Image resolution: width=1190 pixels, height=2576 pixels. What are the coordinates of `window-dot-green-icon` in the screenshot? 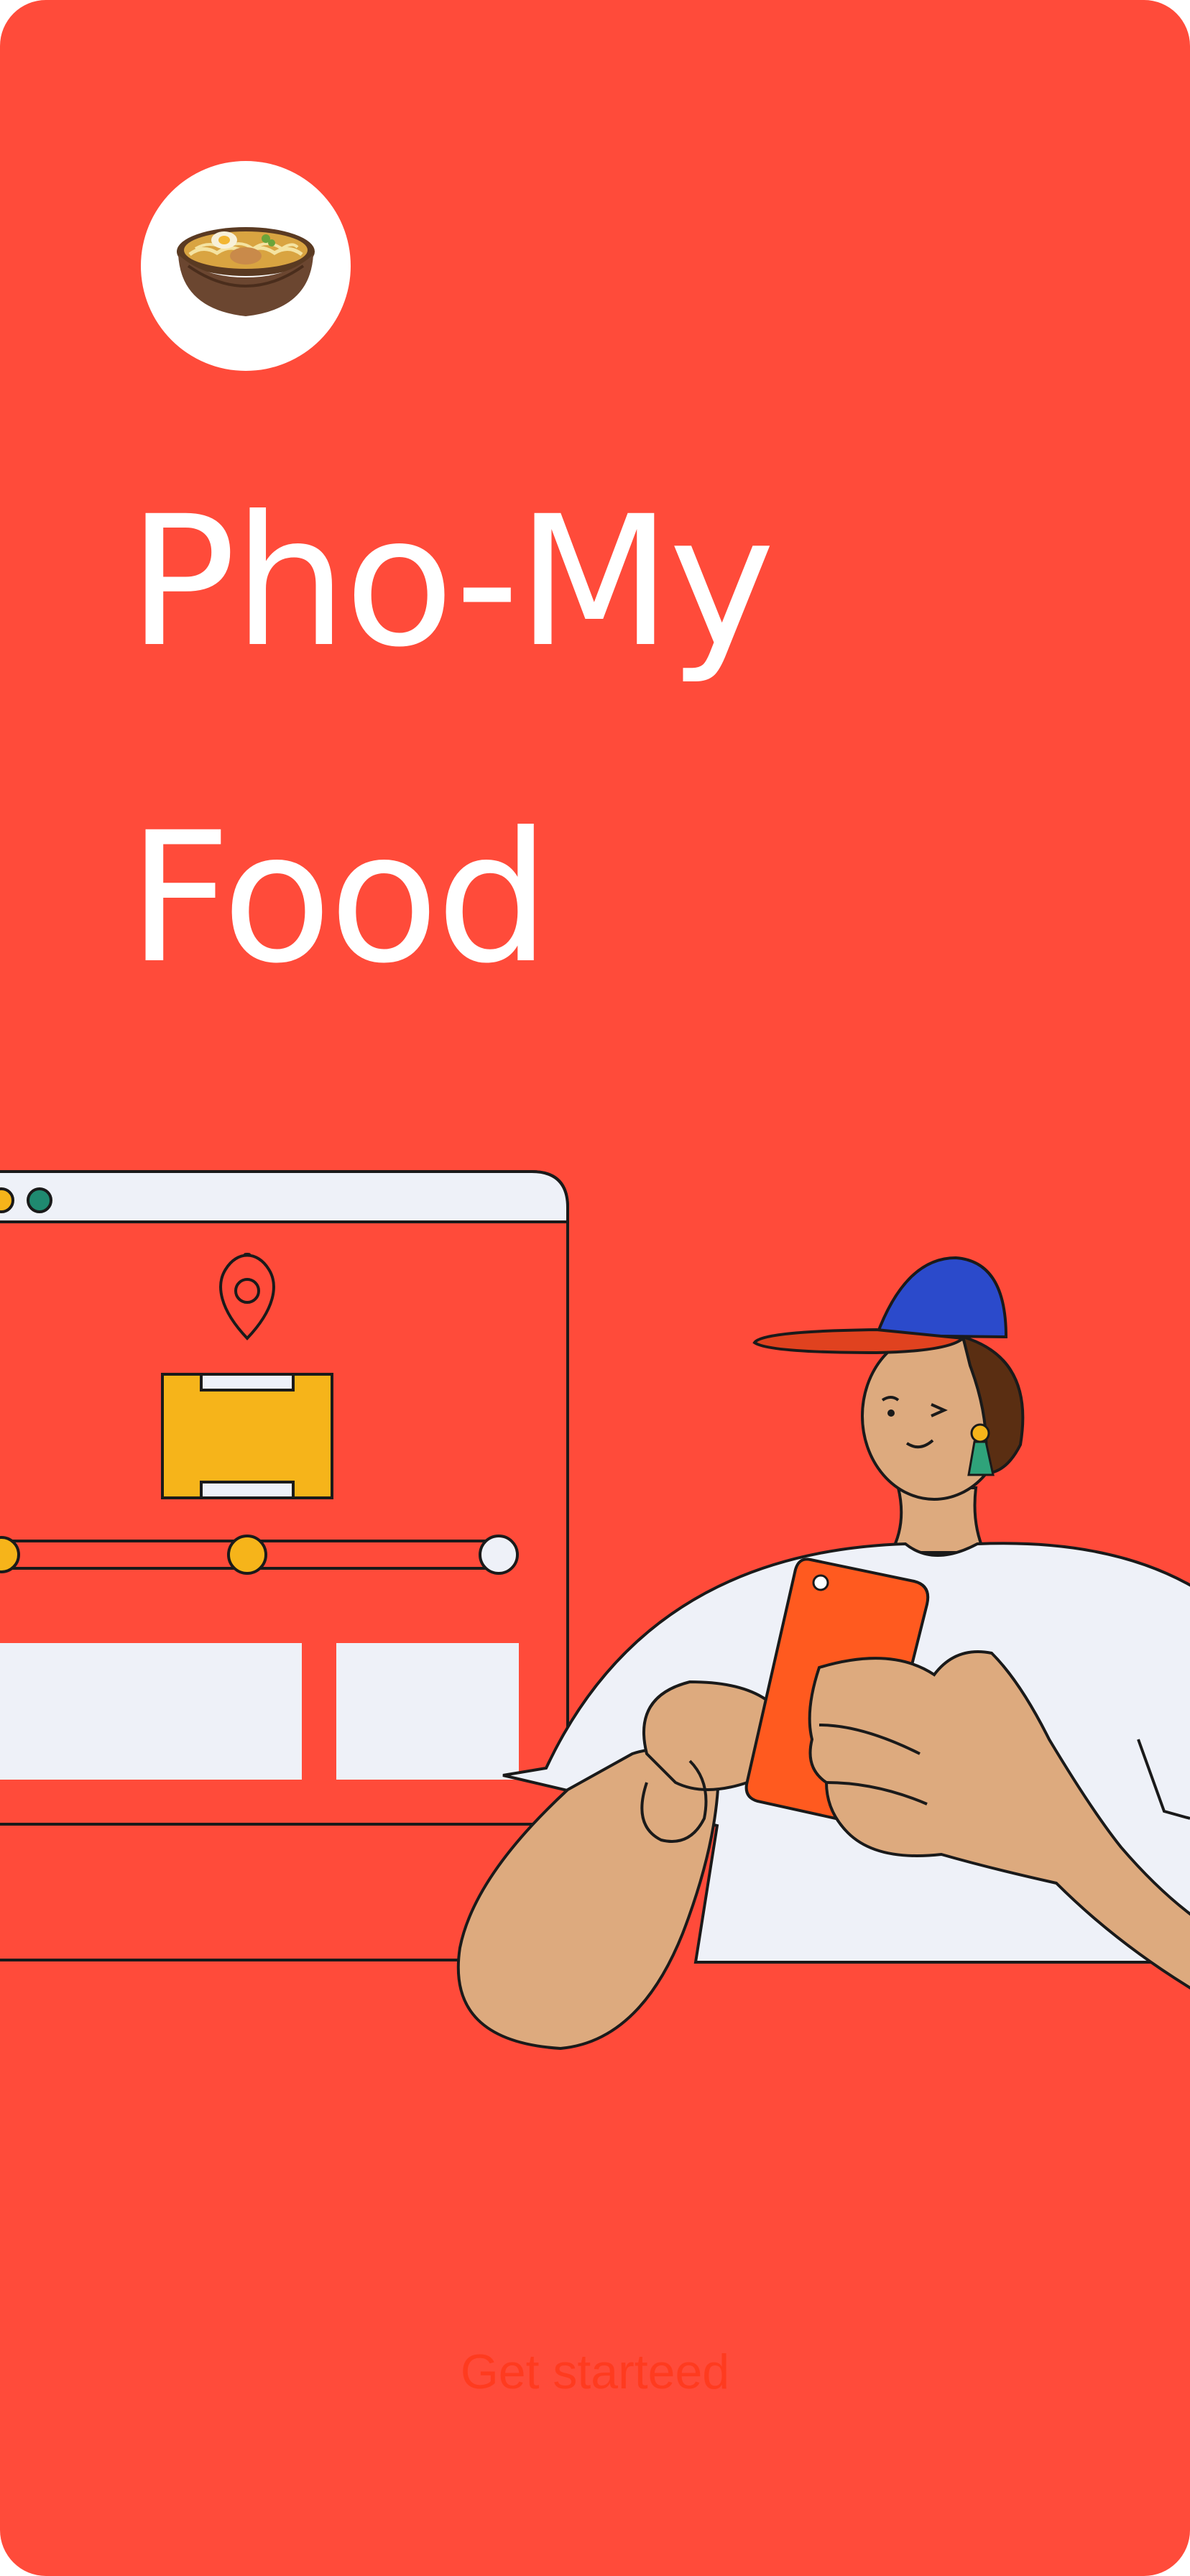 It's located at (39, 1200).